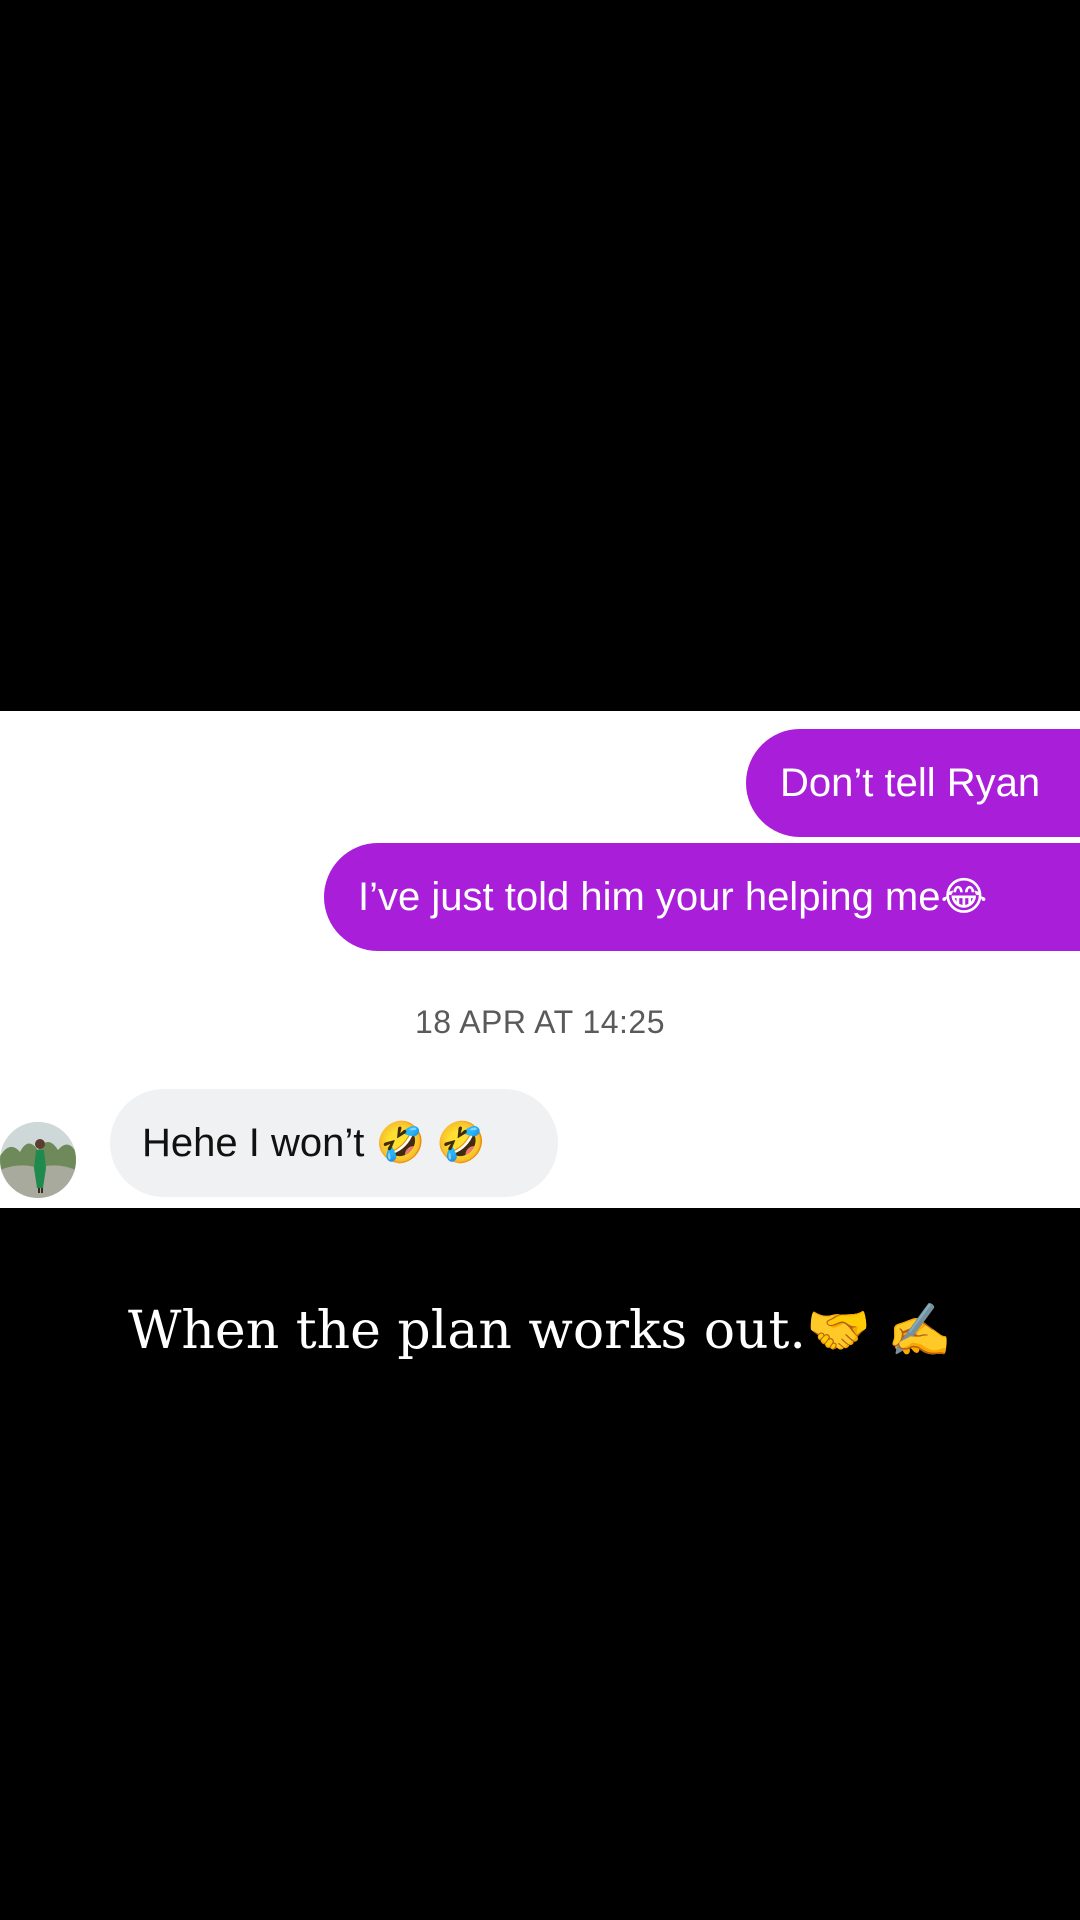  What do you see at coordinates (910, 783) in the screenshot?
I see `message-text: Don’t tell Ryan` at bounding box center [910, 783].